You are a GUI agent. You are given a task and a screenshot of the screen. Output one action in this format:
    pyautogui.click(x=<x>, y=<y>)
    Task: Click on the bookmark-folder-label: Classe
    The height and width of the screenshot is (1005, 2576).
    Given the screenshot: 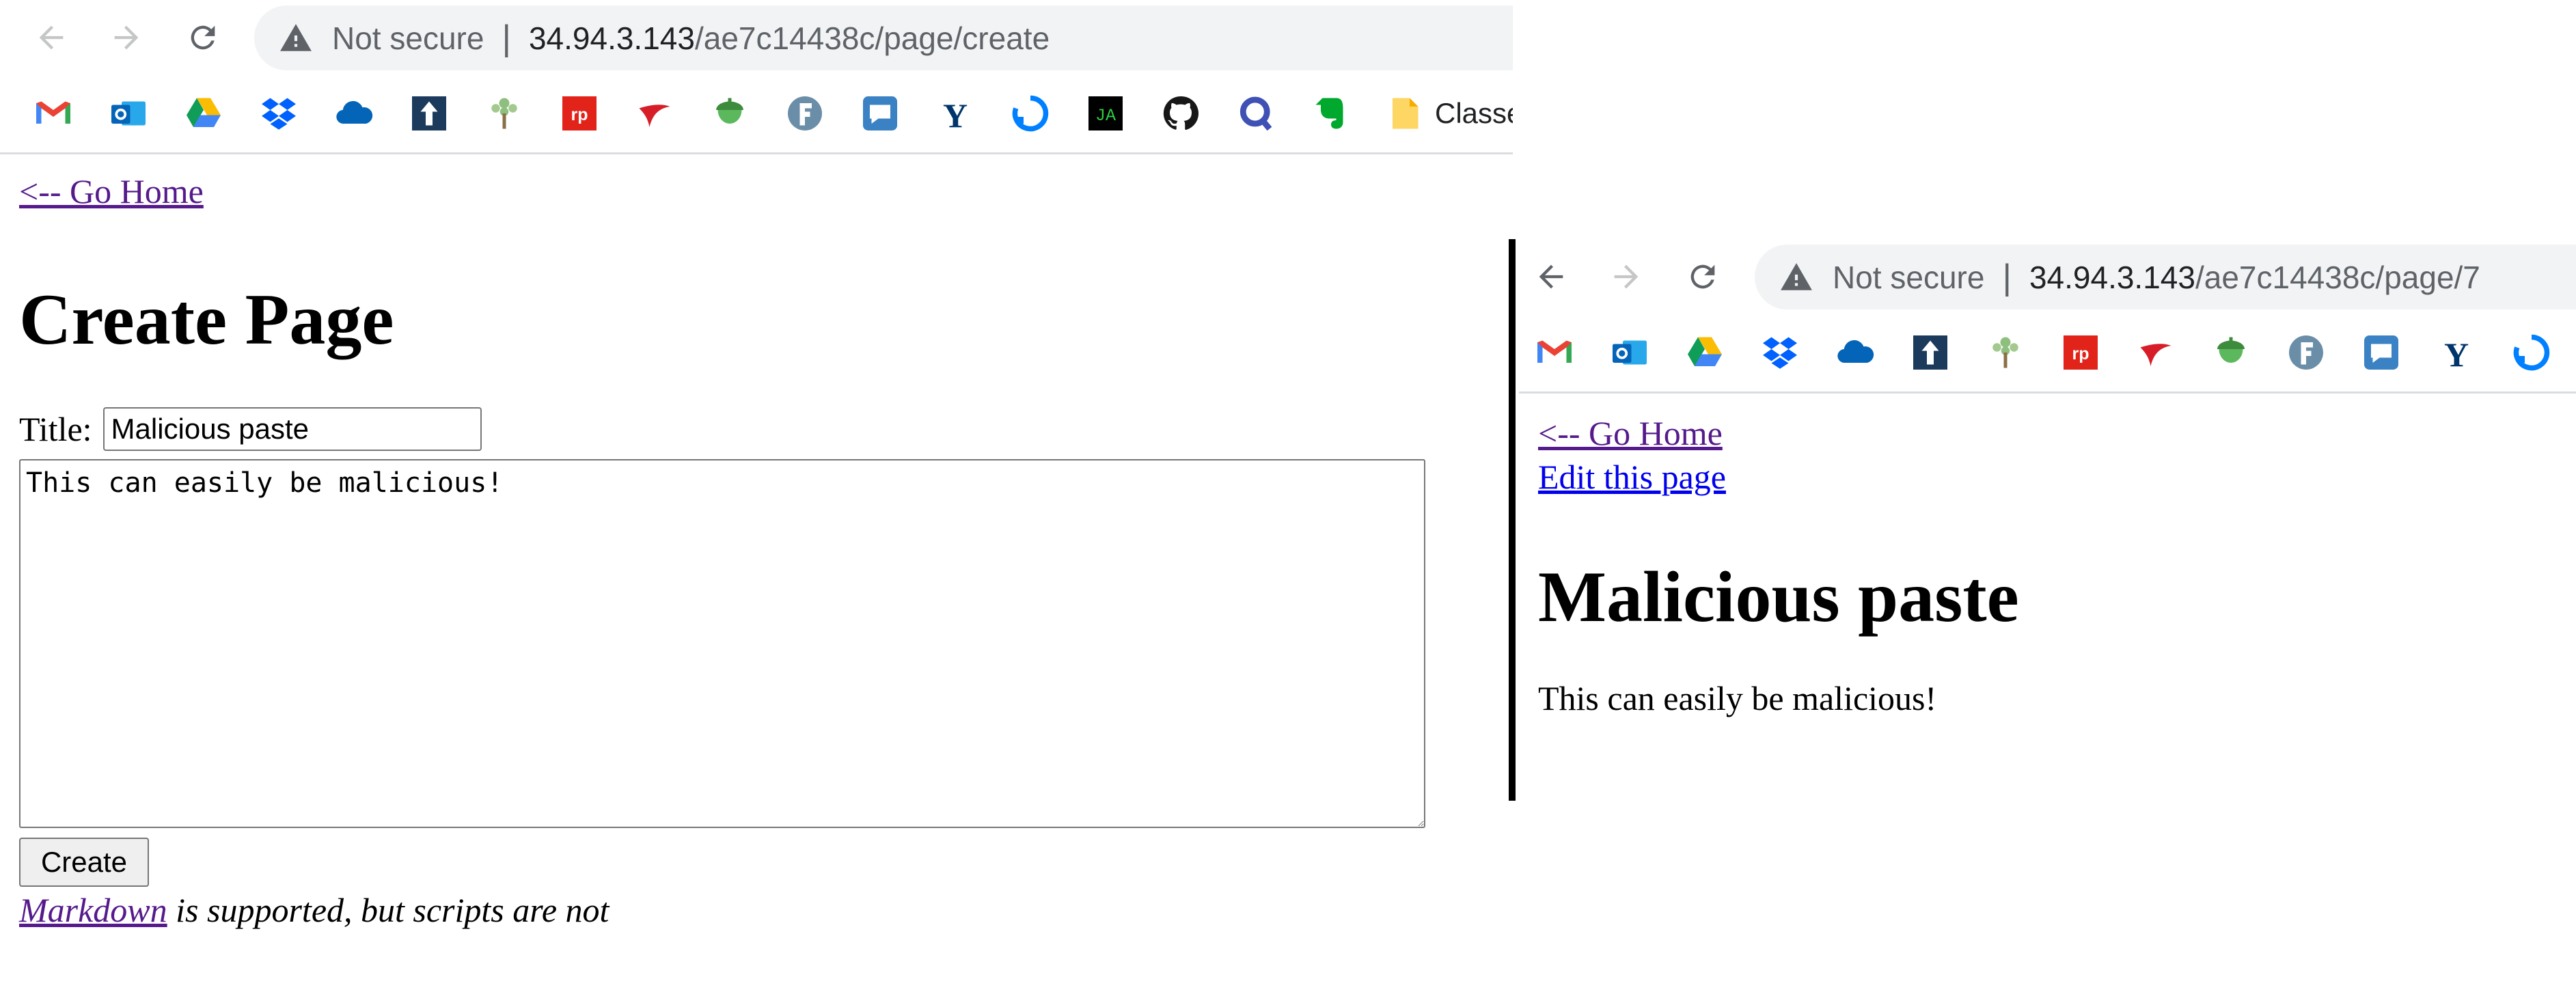 What is the action you would take?
    pyautogui.click(x=1474, y=113)
    